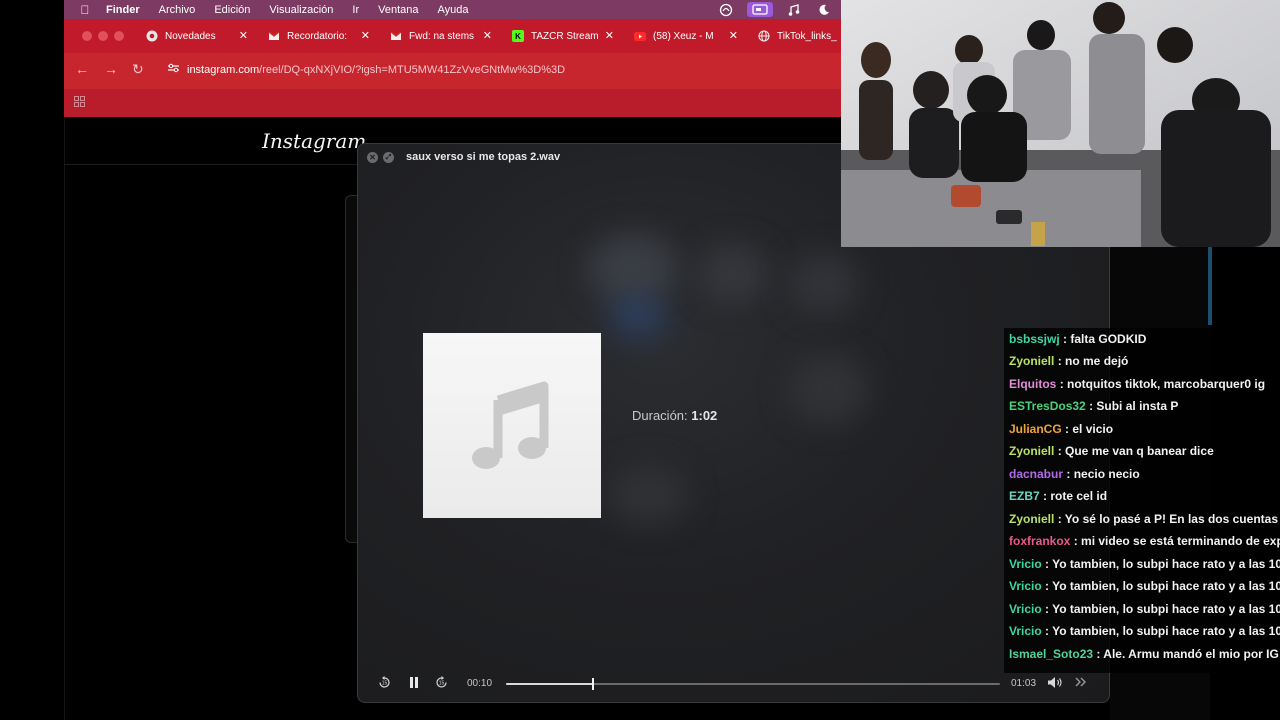  I want to click on chat-text: : Que me van q banear dice, so click(1135, 451).